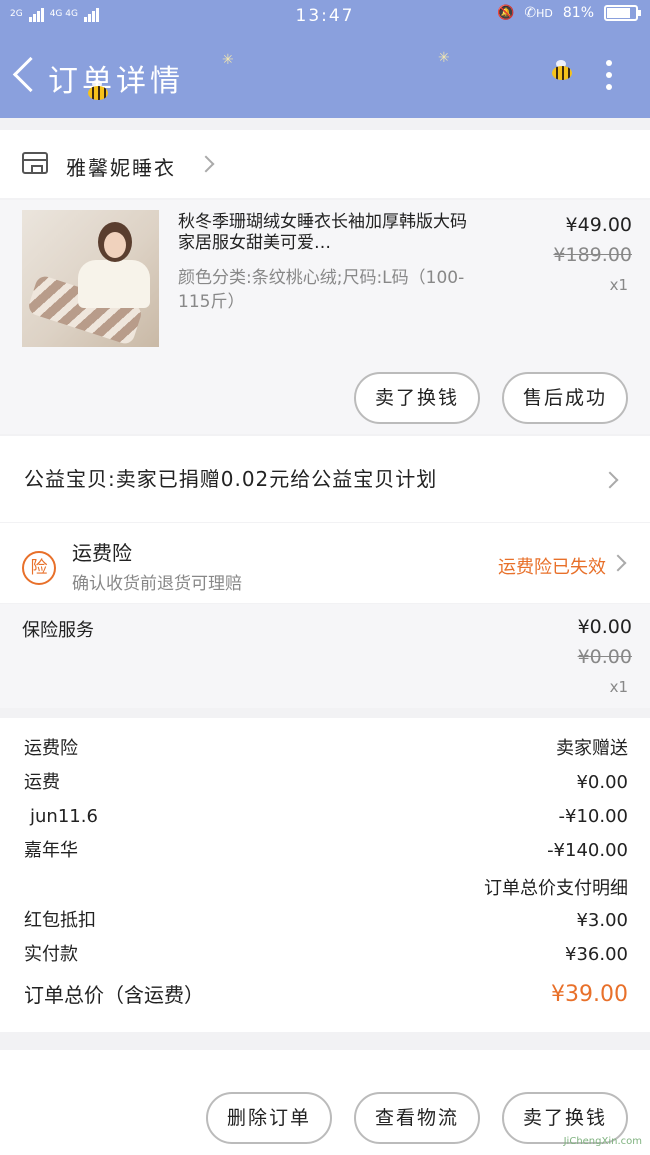 The image size is (650, 1155). Describe the element at coordinates (121, 168) in the screenshot. I see `store-name: 雅馨妮睡衣` at that location.